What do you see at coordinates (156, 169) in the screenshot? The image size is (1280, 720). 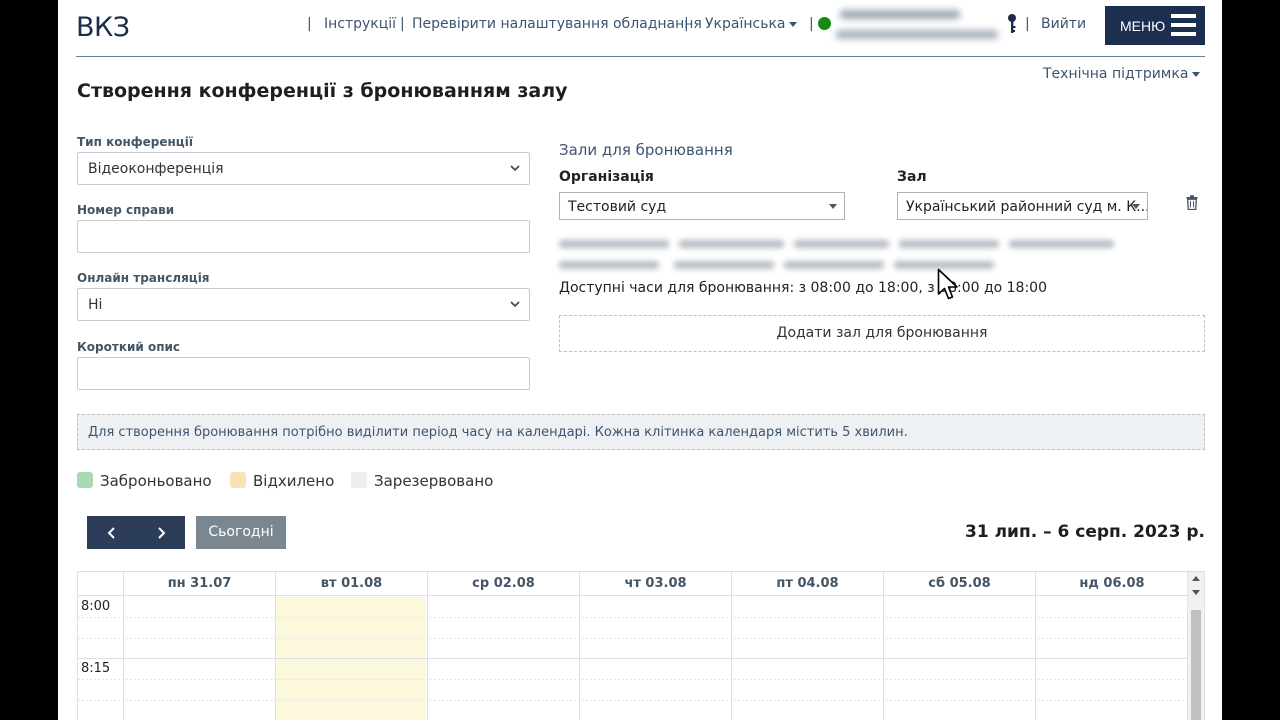 I see `conference-type-value: Відеоконференція` at bounding box center [156, 169].